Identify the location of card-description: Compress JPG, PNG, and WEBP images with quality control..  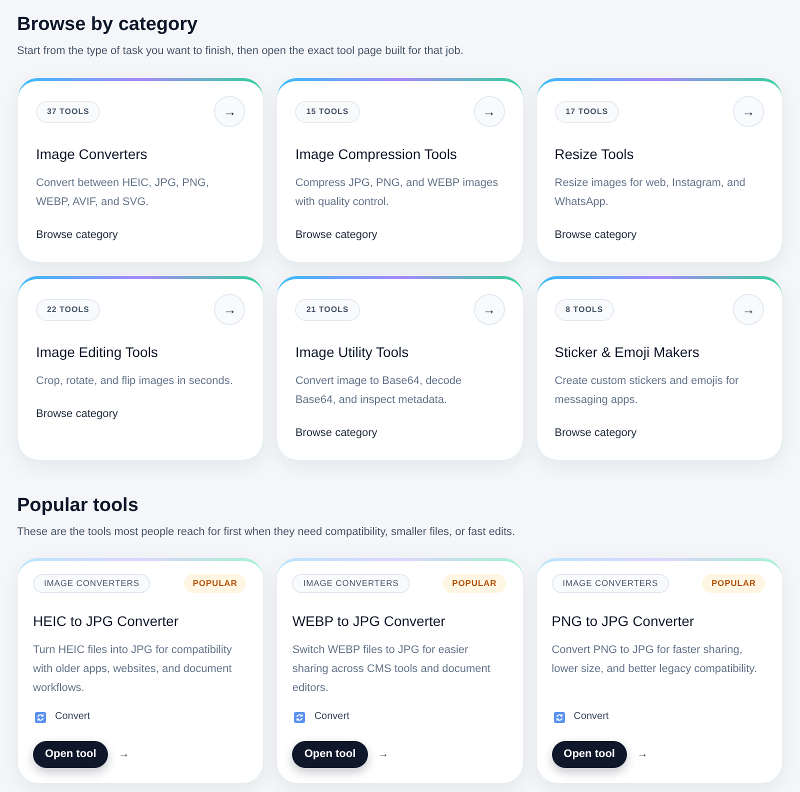
(397, 193).